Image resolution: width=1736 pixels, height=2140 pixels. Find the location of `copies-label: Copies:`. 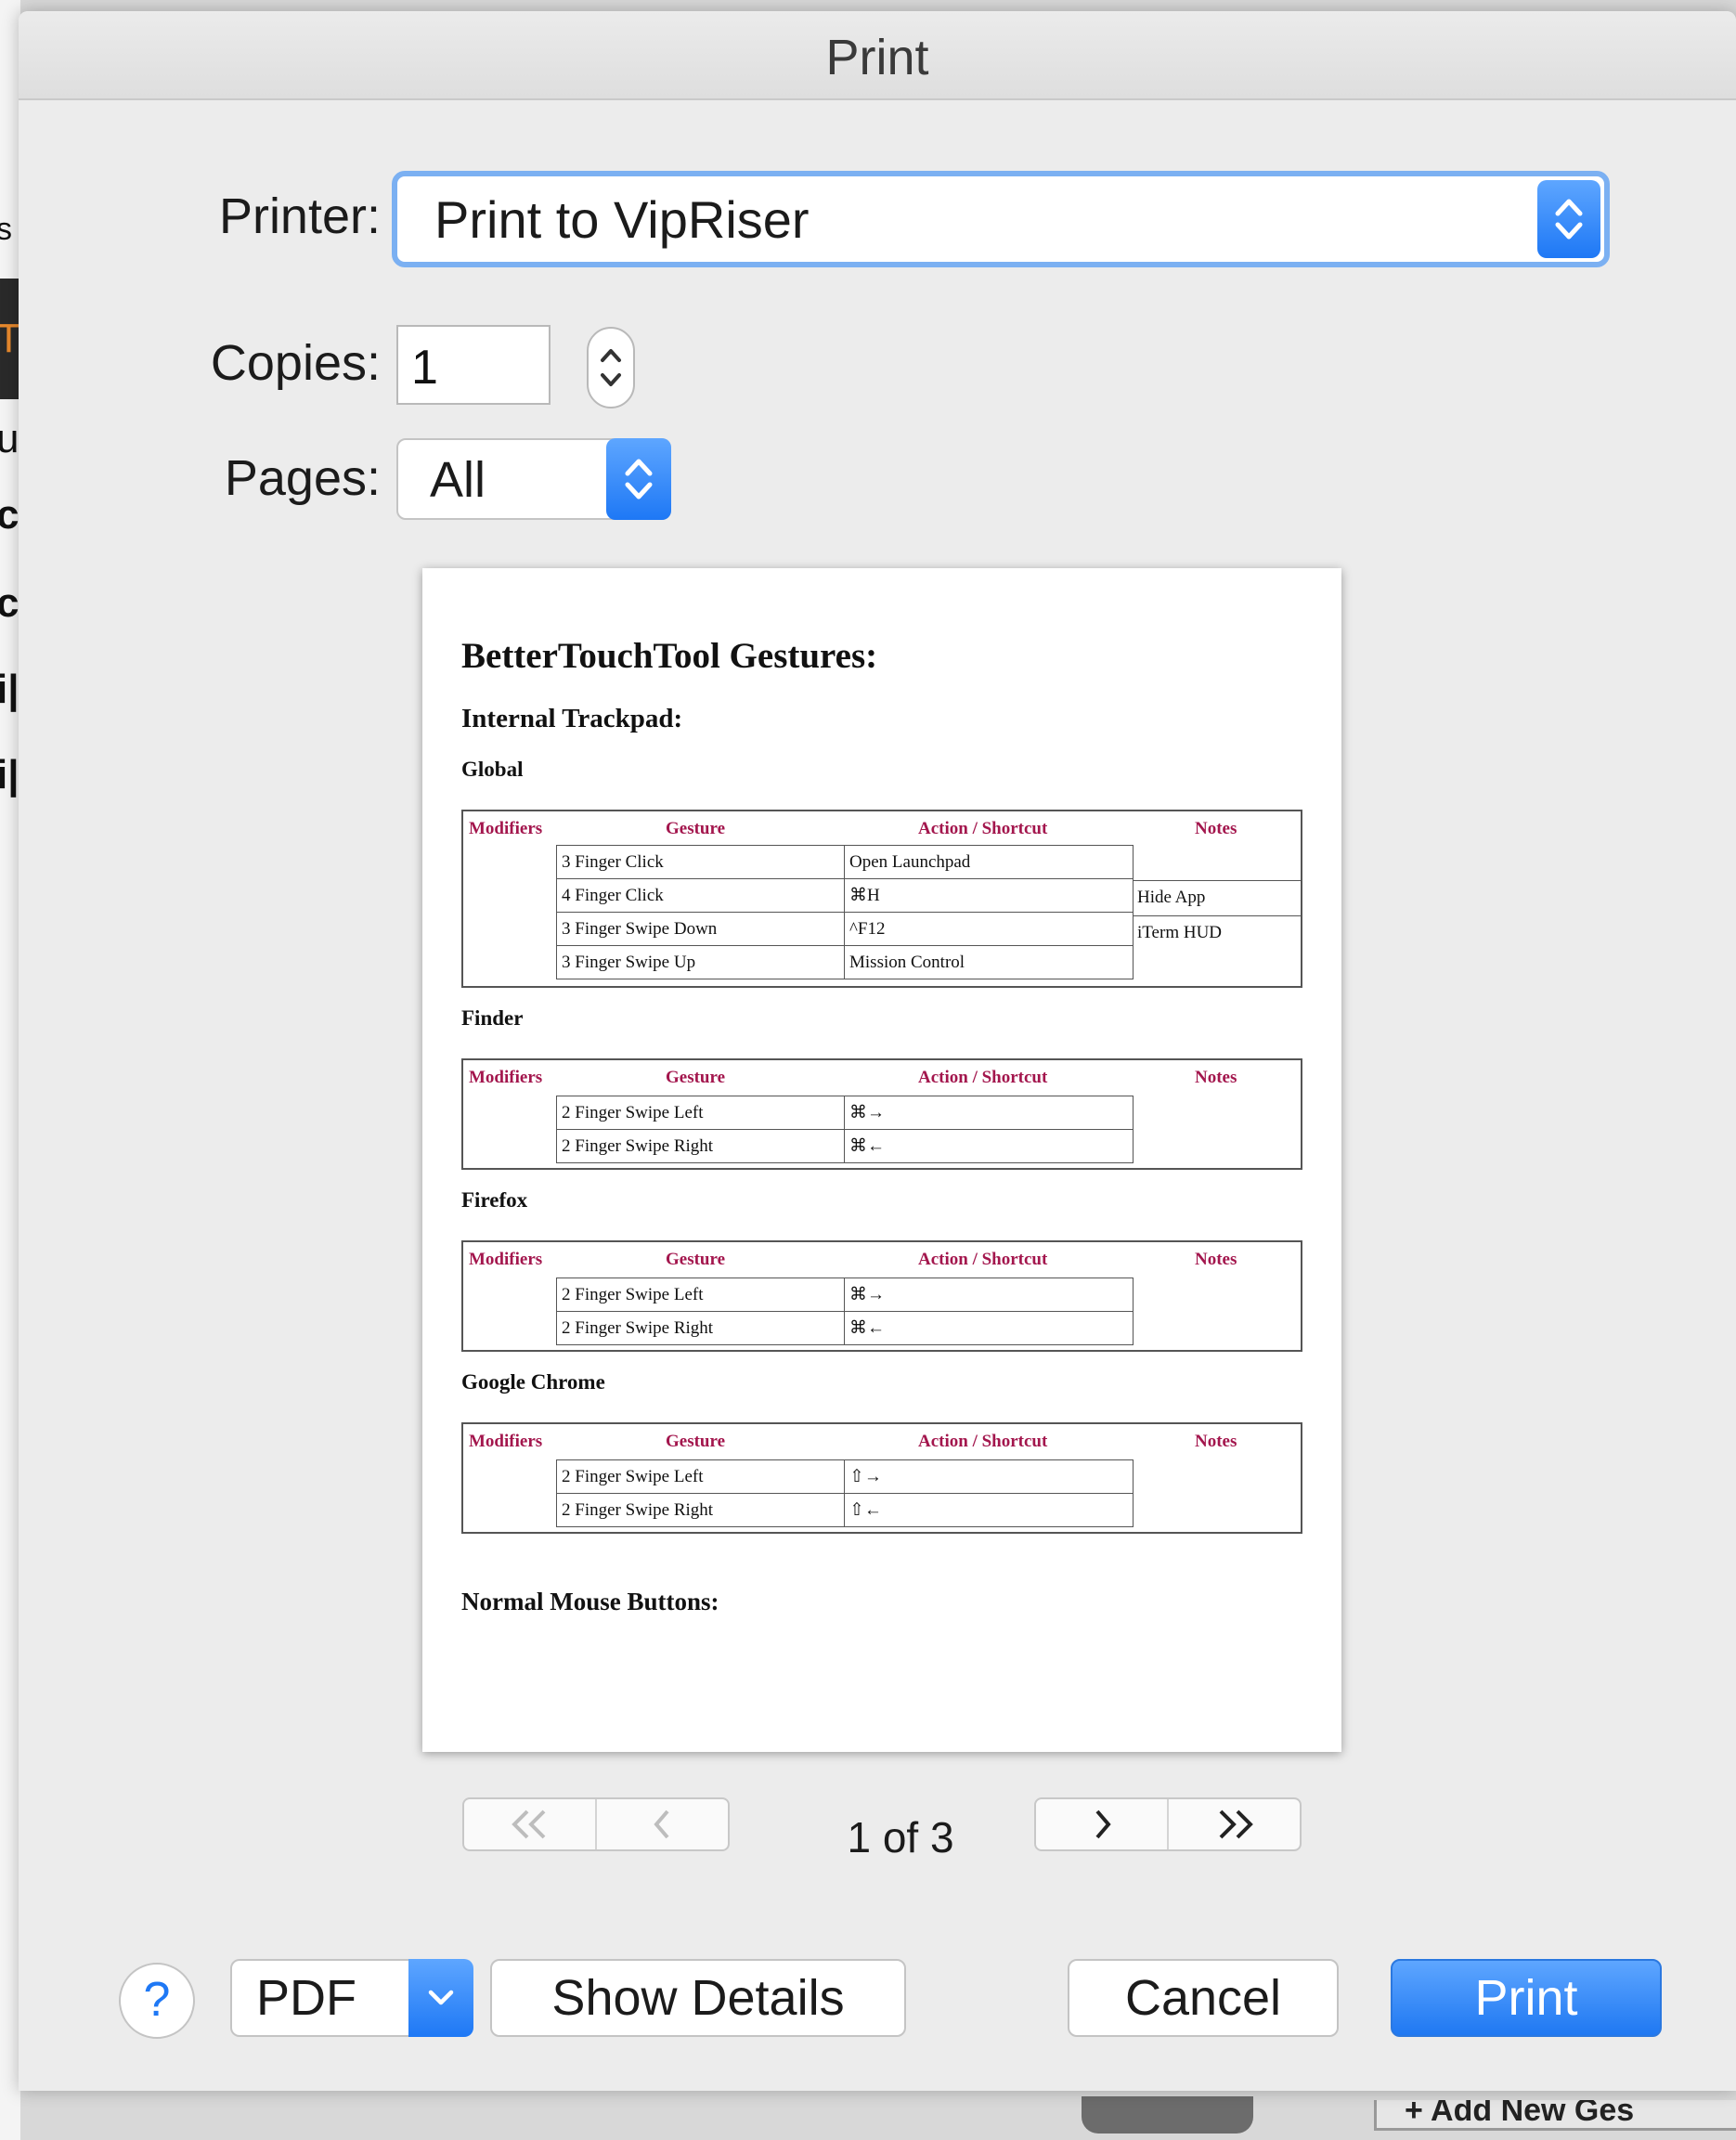

copies-label: Copies: is located at coordinates (295, 363).